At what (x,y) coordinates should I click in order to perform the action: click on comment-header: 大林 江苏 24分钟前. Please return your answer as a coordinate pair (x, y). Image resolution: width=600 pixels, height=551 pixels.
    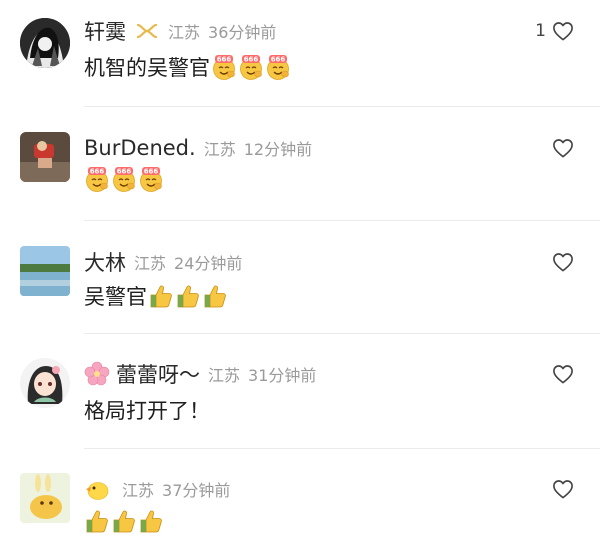
    Looking at the image, I should click on (163, 262).